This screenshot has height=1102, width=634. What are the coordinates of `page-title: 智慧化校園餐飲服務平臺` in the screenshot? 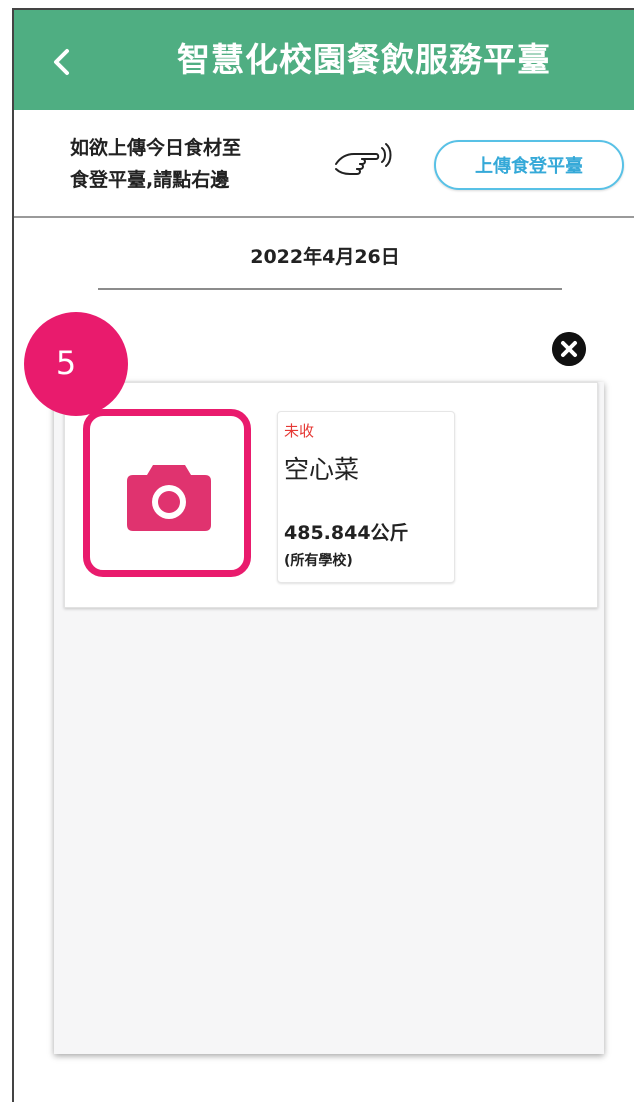 It's located at (364, 59).